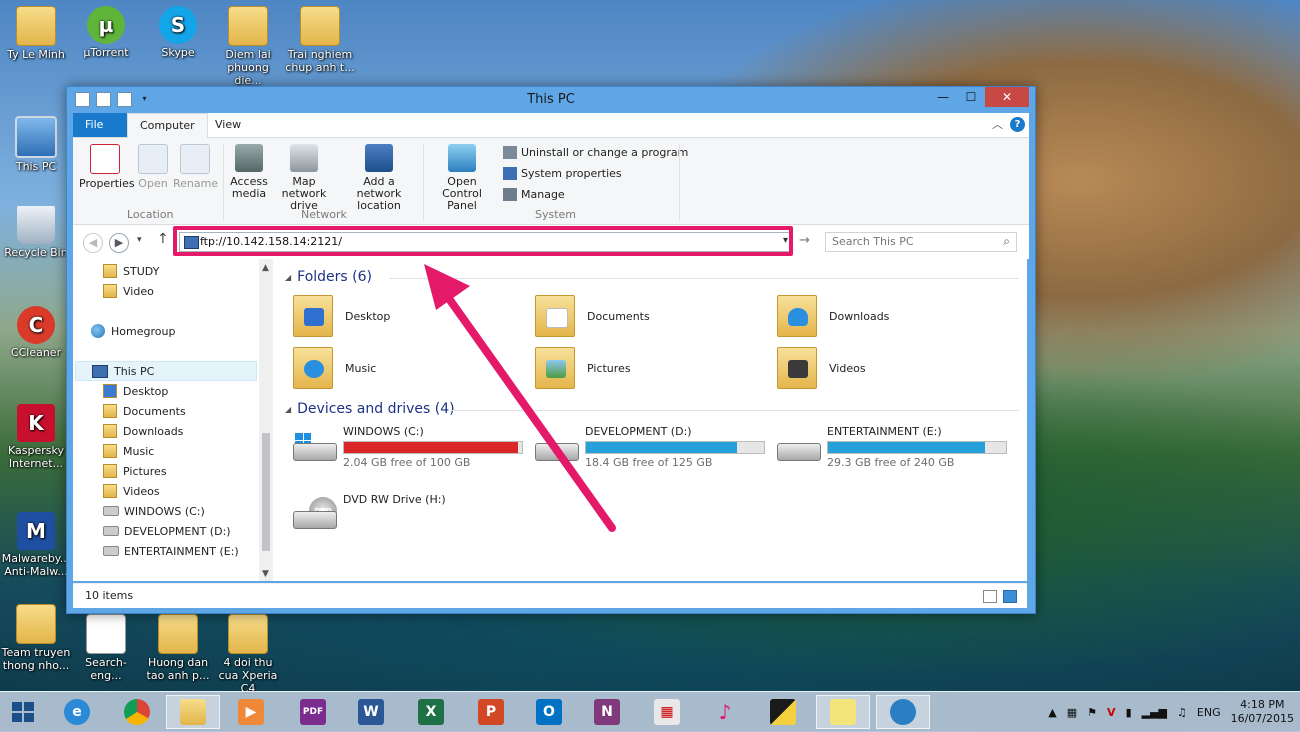 This screenshot has height=732, width=1300. I want to click on maximize-button: ☐, so click(971, 97).